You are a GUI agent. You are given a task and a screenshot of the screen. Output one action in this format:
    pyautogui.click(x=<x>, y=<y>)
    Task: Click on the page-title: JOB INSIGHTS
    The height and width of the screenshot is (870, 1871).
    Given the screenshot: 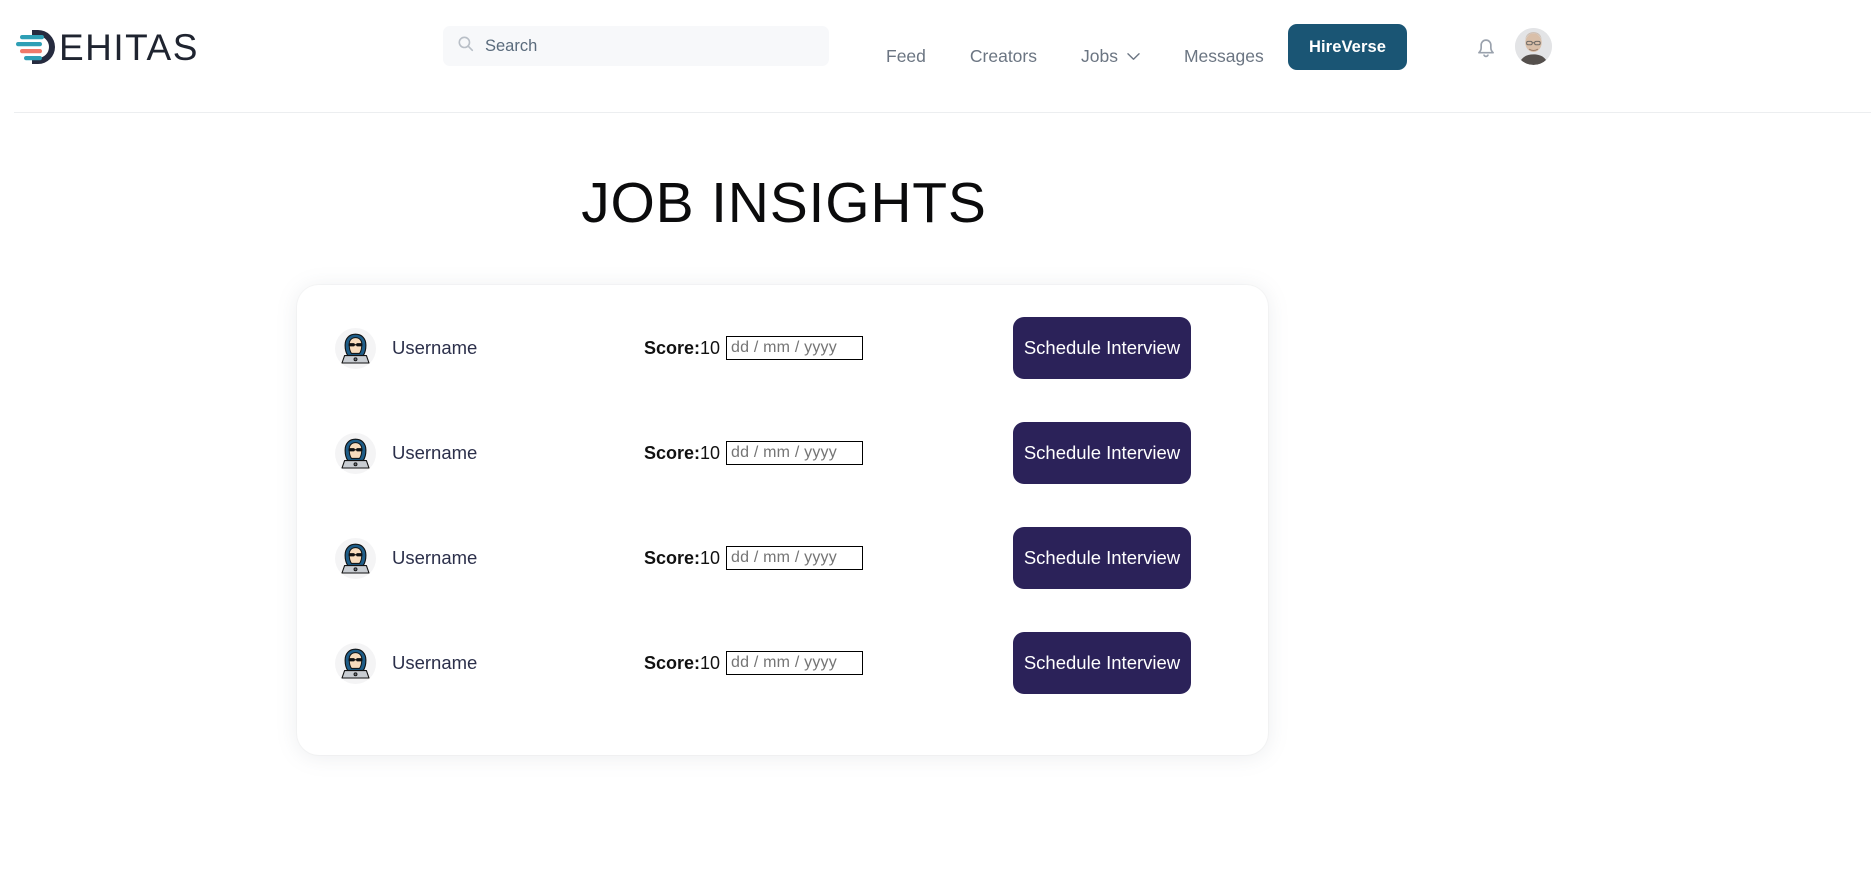 What is the action you would take?
    pyautogui.click(x=784, y=203)
    